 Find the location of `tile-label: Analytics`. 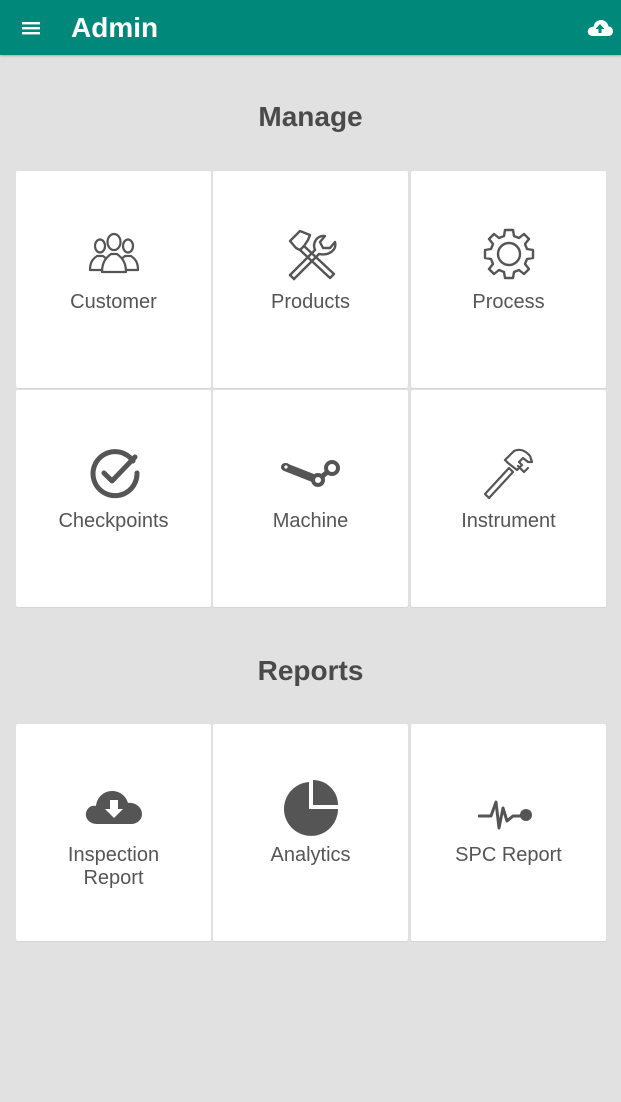

tile-label: Analytics is located at coordinates (310, 855).